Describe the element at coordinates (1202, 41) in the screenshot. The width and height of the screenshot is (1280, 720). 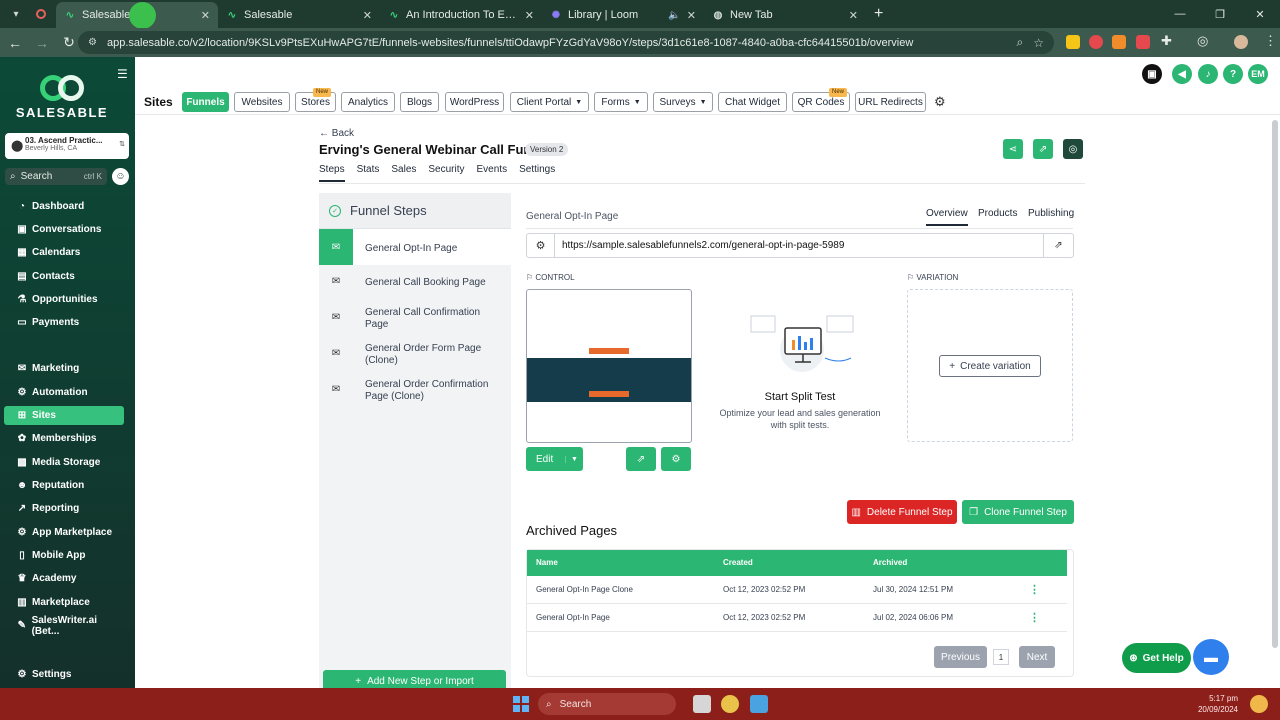
I see `media-icon: ◎` at that location.